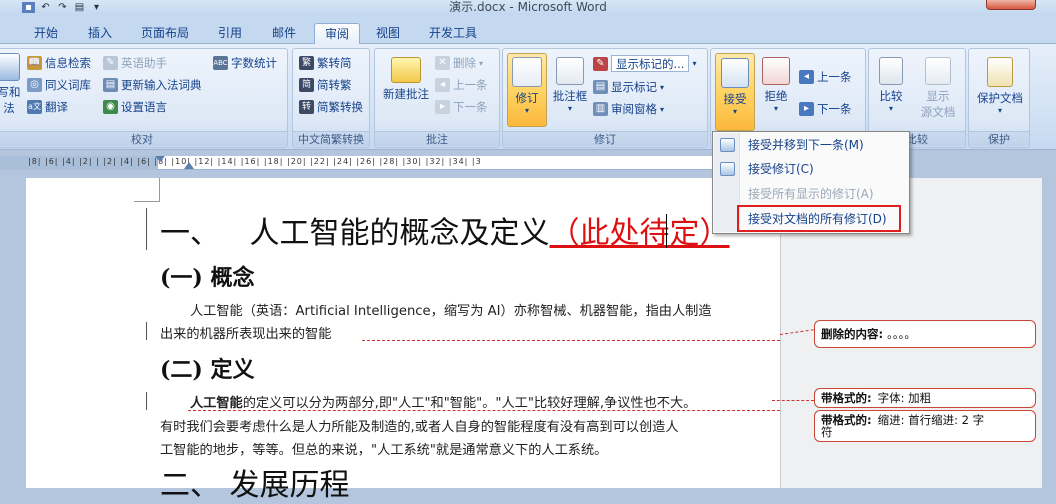 The width and height of the screenshot is (1056, 504). I want to click on protect-group: 保护文档 ▾ 保护, so click(999, 98).